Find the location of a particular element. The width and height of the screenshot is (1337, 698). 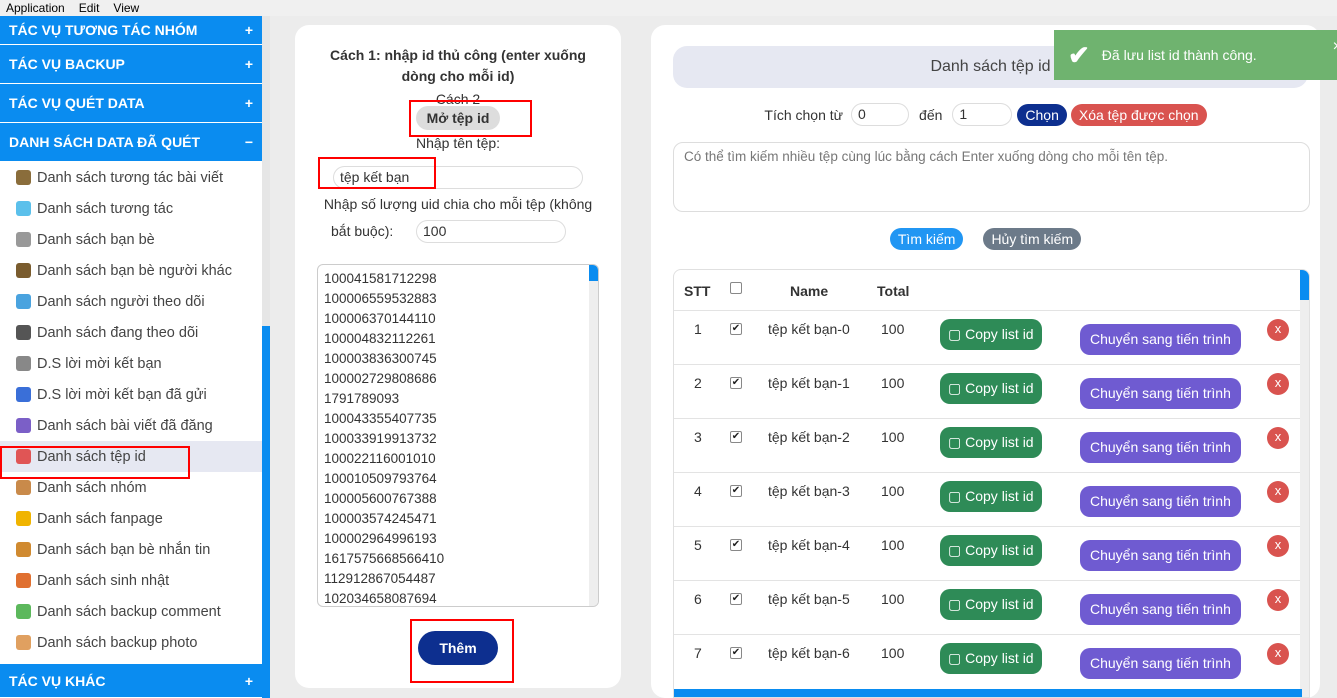

menu-bar: Application Edit View is located at coordinates (668, 8).